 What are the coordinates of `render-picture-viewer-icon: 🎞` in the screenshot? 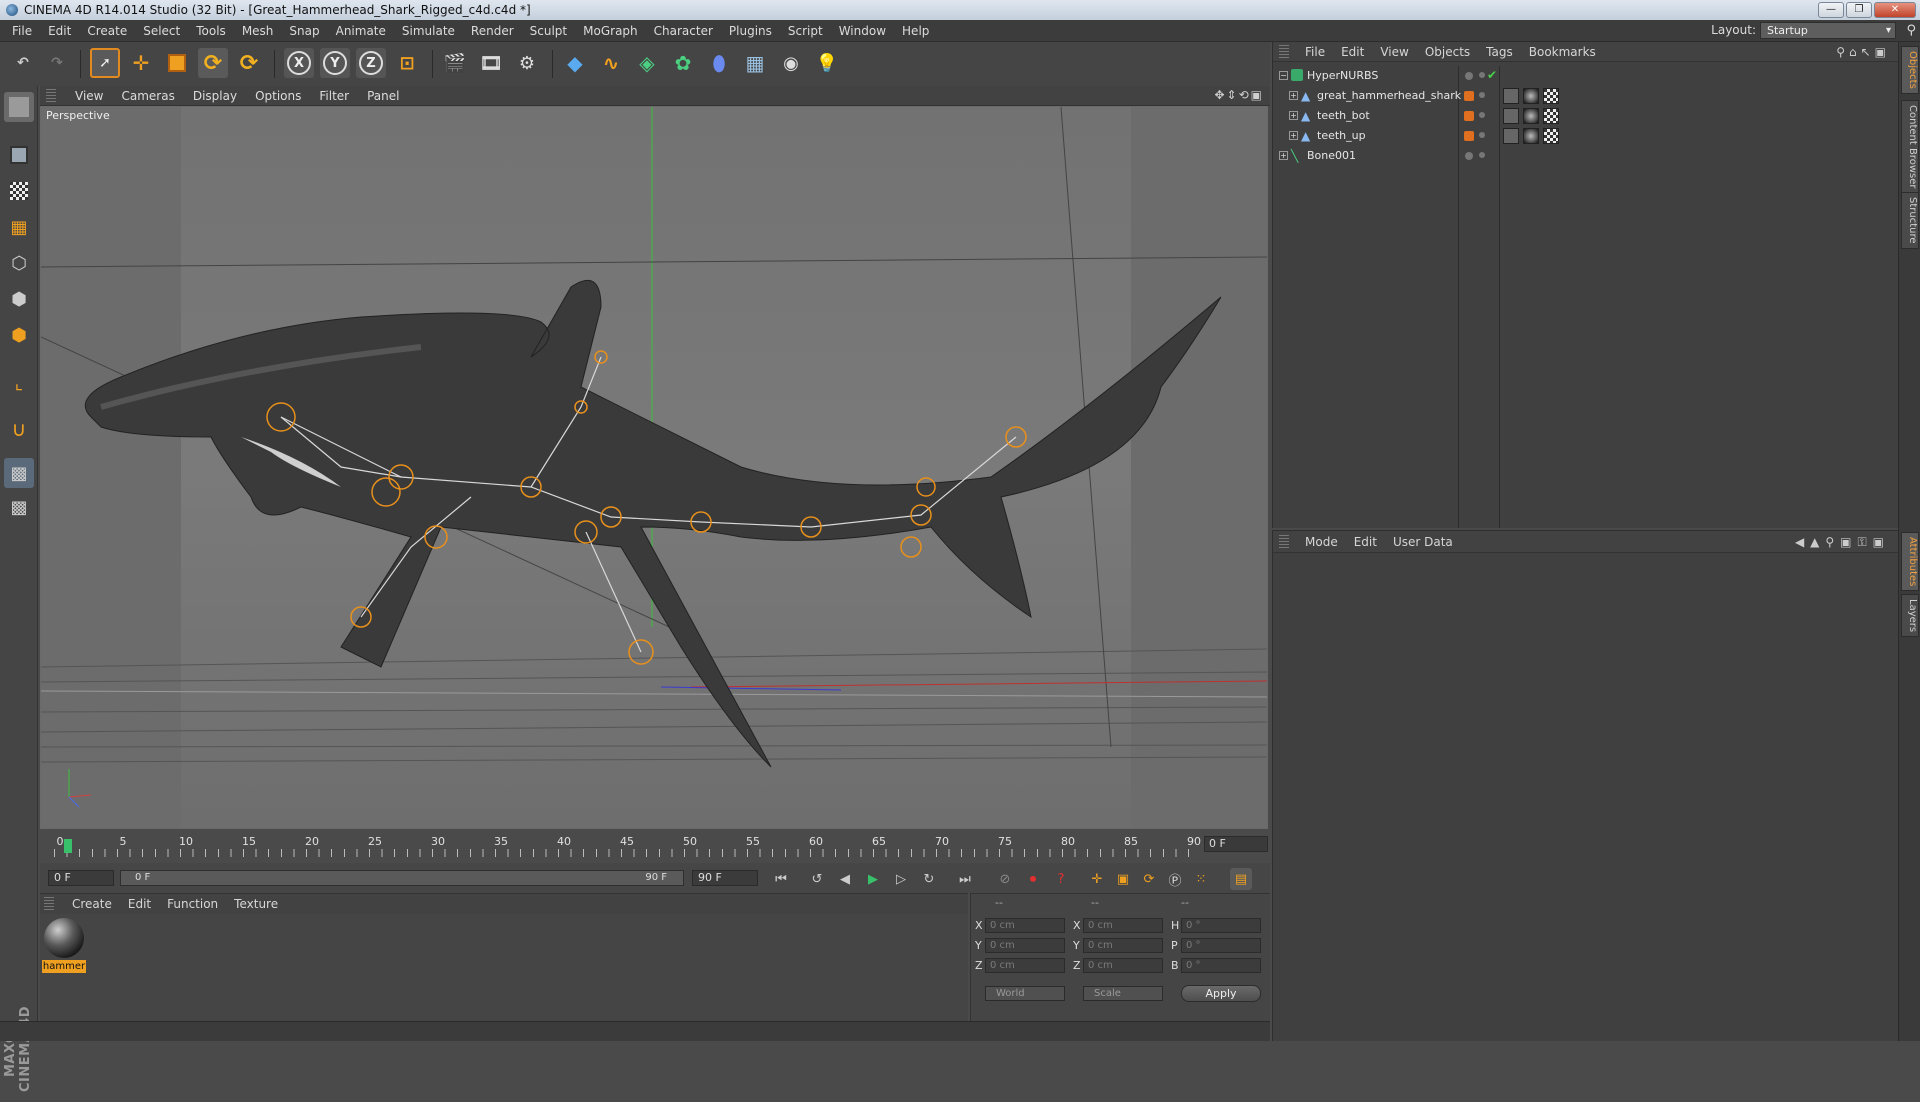 It's located at (491, 63).